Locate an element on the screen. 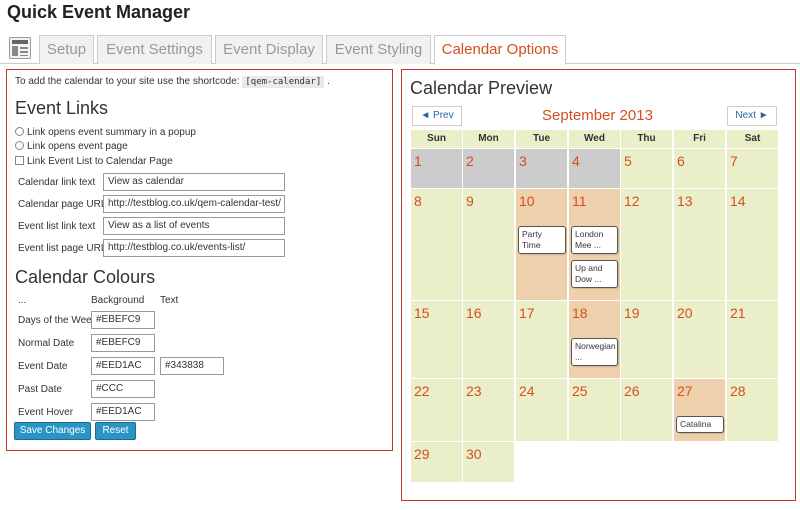  reset-button: Reset is located at coordinates (115, 431).